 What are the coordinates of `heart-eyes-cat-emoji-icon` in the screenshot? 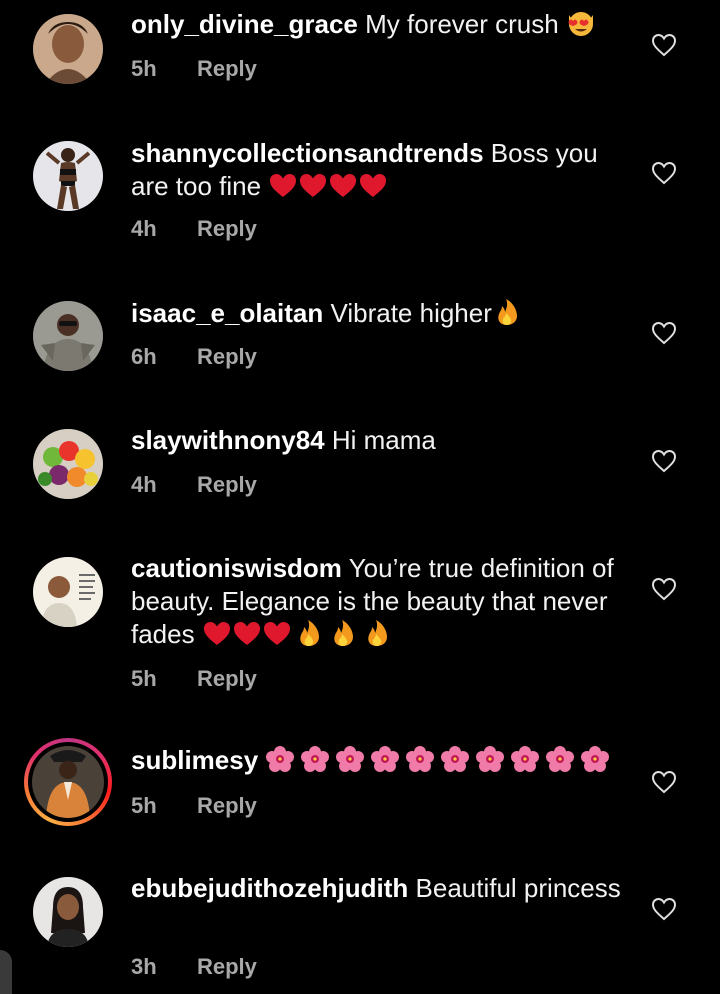 It's located at (581, 23).